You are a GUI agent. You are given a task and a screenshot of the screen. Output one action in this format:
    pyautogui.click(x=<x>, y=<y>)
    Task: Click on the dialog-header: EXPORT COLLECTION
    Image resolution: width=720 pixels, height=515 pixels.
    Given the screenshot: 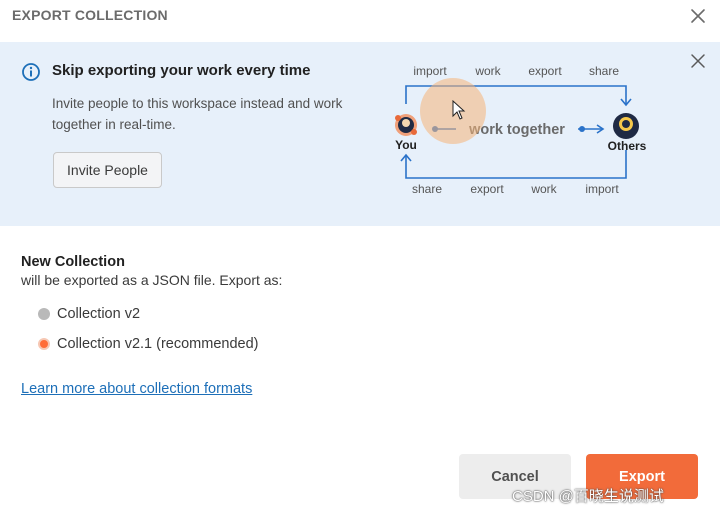 What is the action you would take?
    pyautogui.click(x=360, y=21)
    